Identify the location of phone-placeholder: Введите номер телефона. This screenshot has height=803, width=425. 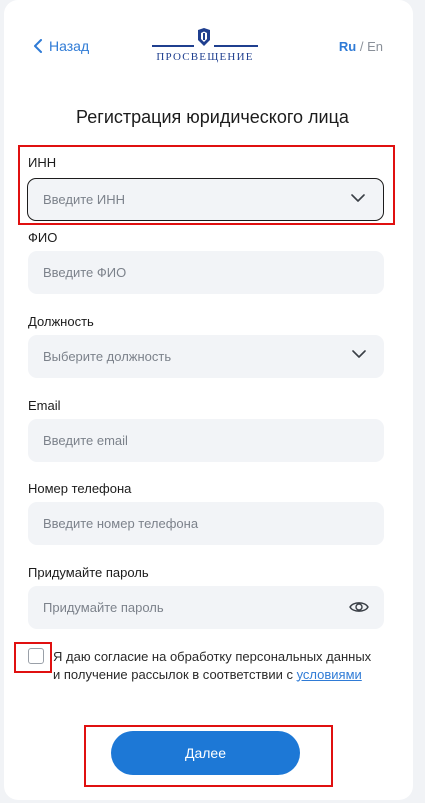
(121, 523).